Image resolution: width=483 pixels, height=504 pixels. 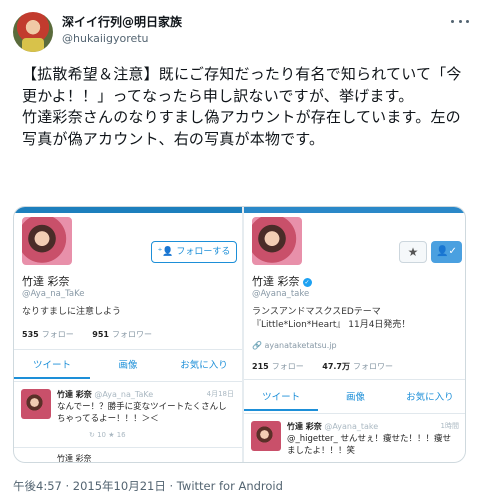 What do you see at coordinates (87, 334) in the screenshot?
I see `profile-stats: 535 フォロー 951 フォロワー` at bounding box center [87, 334].